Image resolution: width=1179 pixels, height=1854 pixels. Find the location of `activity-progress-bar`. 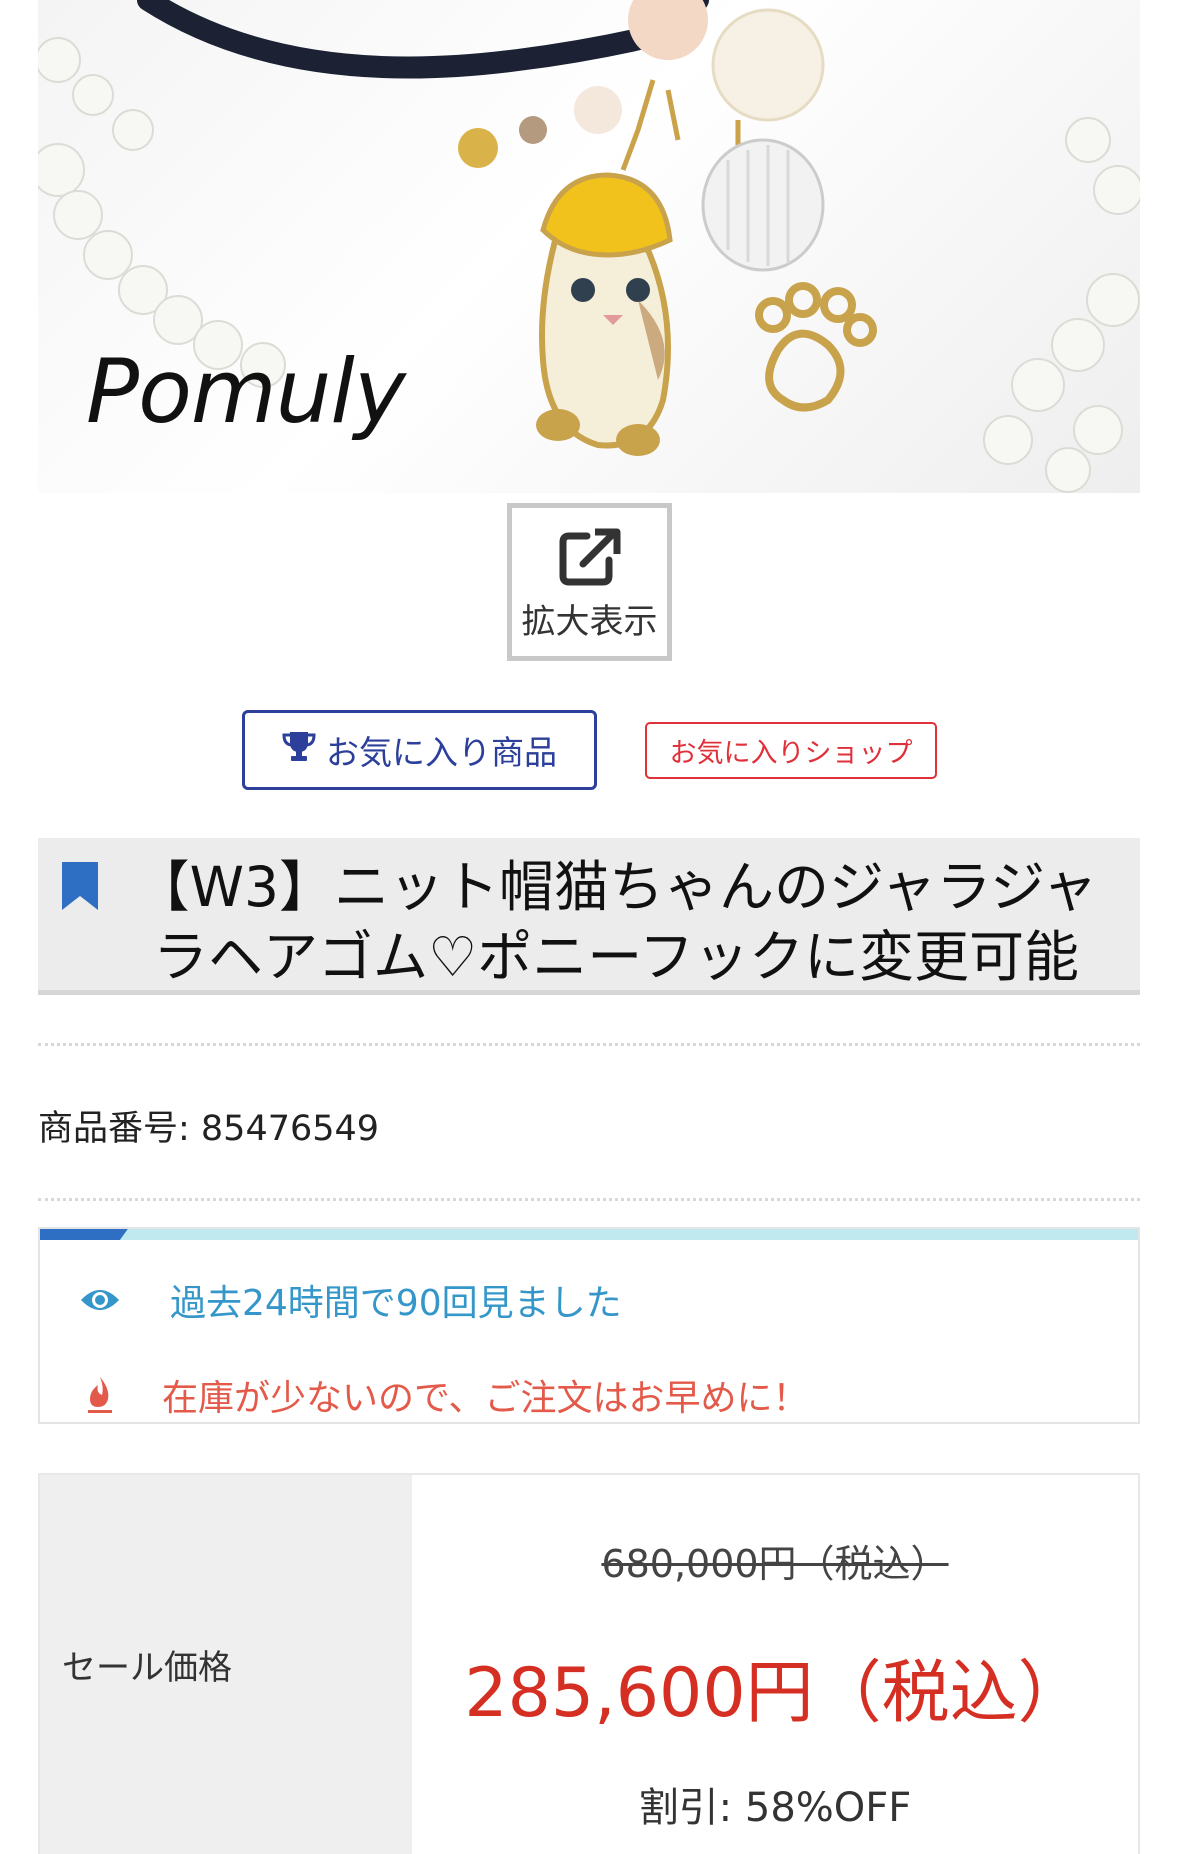

activity-progress-bar is located at coordinates (589, 1234).